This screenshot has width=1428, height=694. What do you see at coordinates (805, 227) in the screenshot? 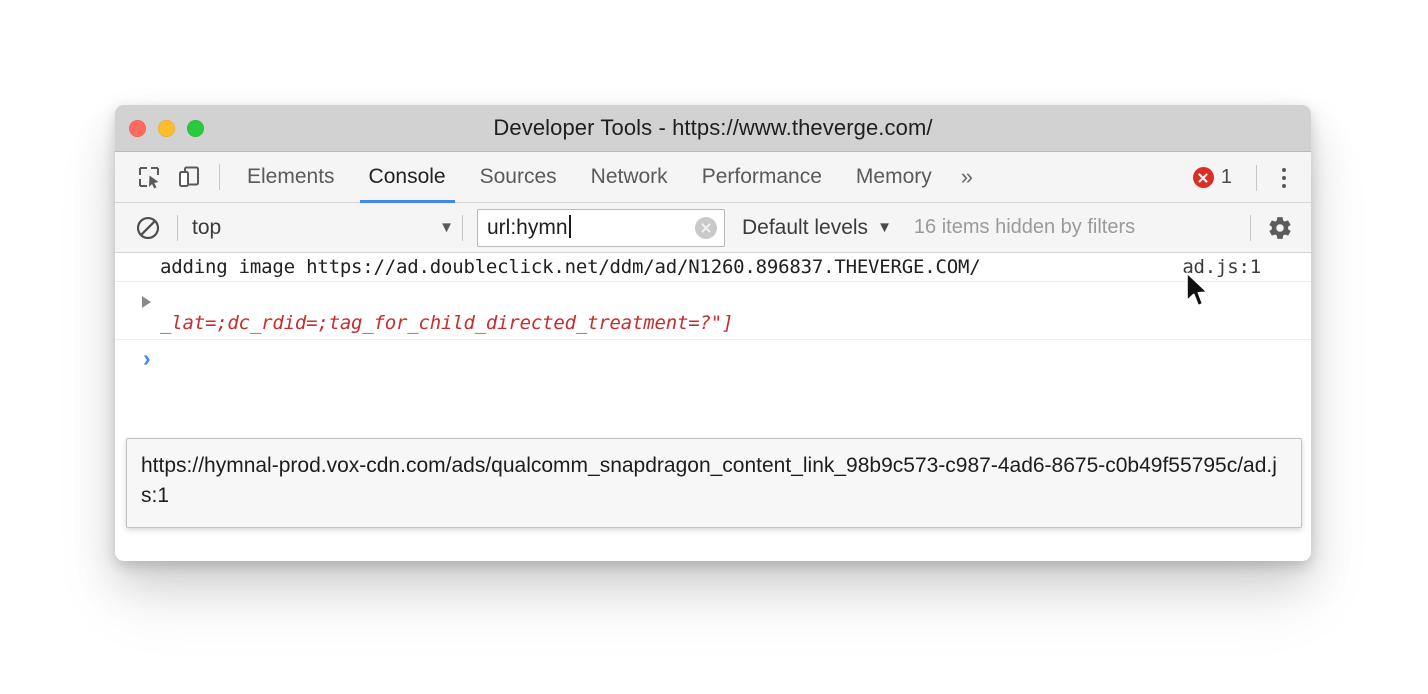
I see `log-levels-label: Default levels` at bounding box center [805, 227].